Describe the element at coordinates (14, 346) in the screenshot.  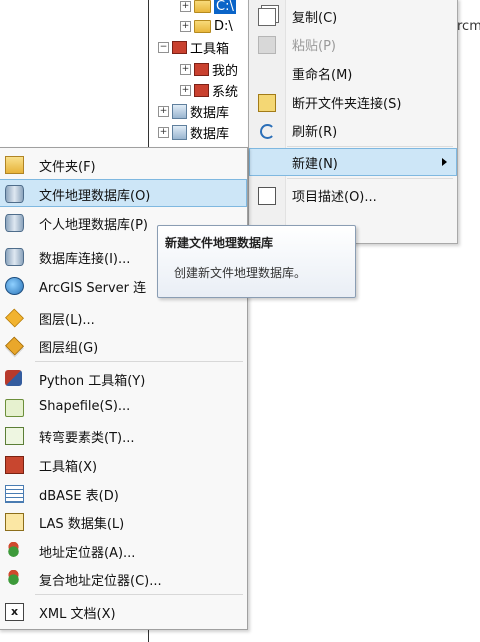
I see `group-layer-icon` at that location.